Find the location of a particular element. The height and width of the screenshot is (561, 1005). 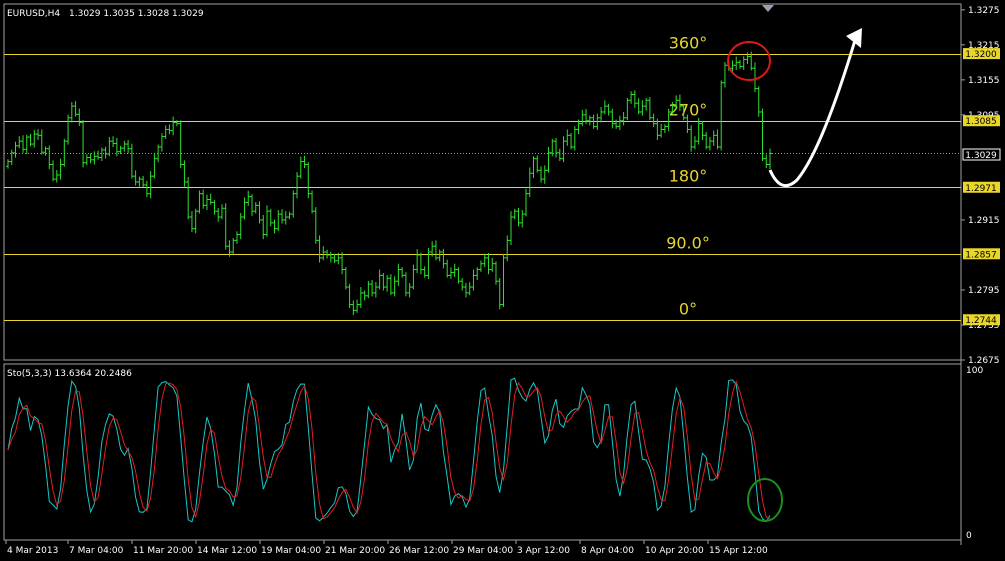

level-angle-label: 270° is located at coordinates (688, 110).